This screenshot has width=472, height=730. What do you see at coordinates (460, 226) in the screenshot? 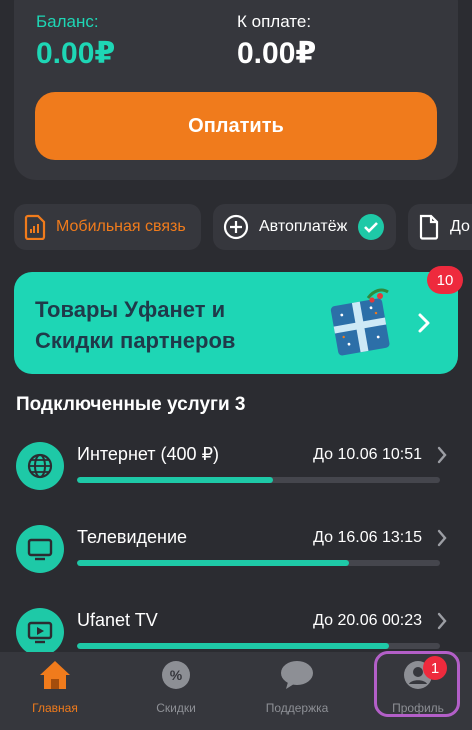
I see `chip-documents-label: До` at bounding box center [460, 226].